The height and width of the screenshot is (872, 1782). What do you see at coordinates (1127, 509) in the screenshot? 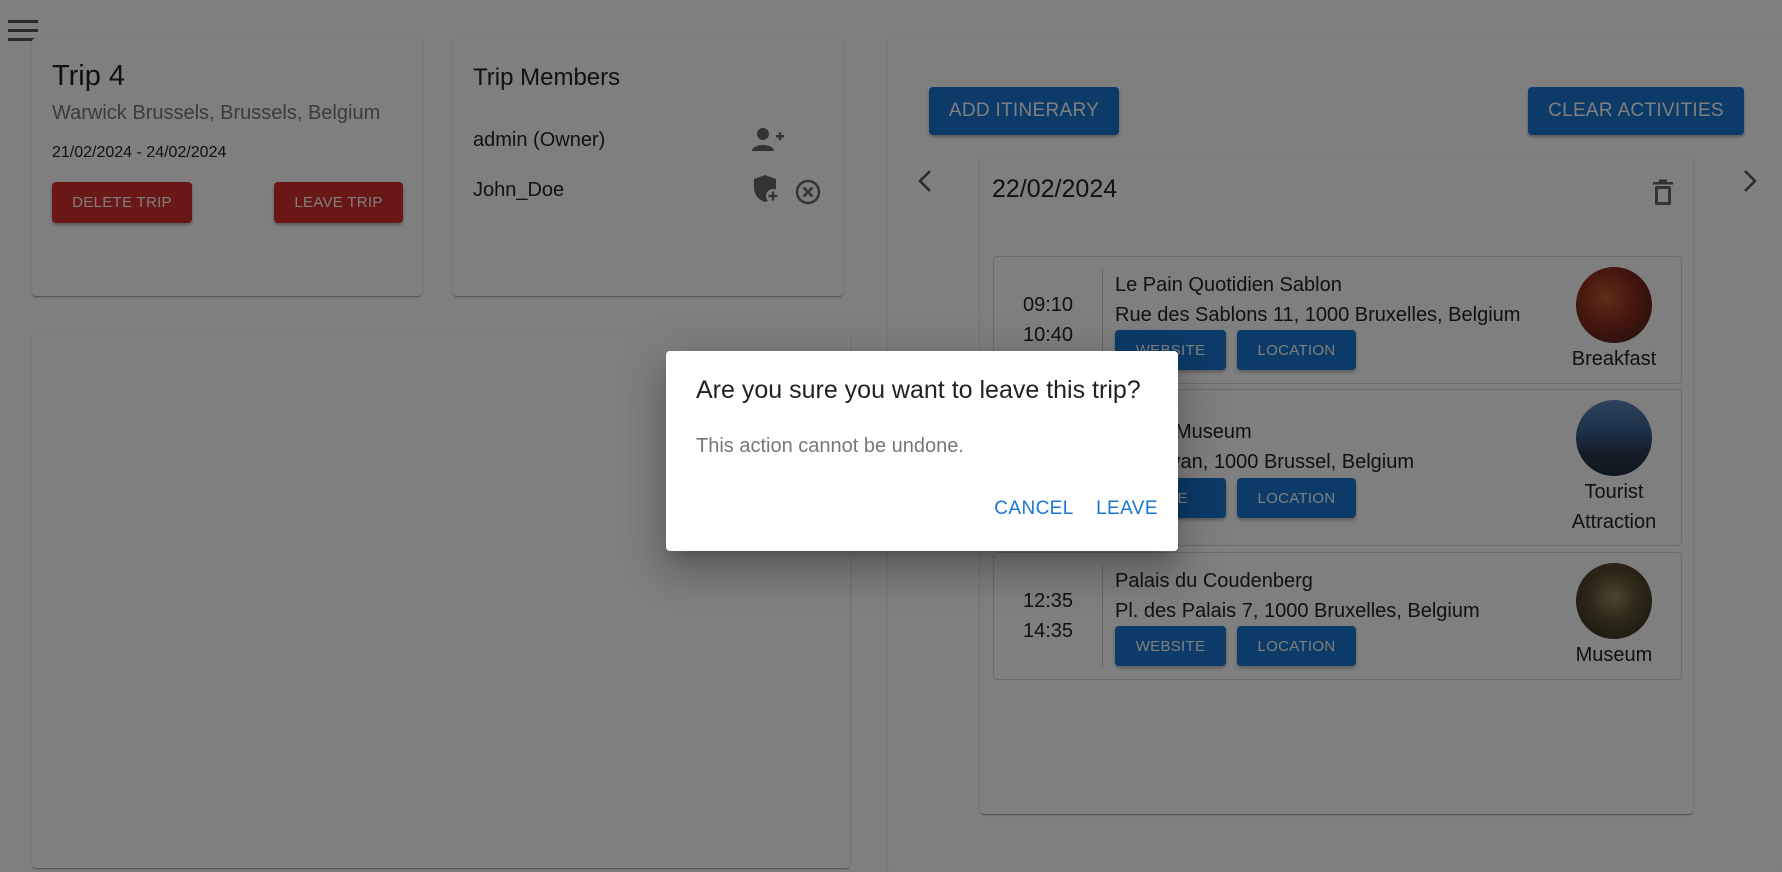
I see `leave-button: LEAVE` at bounding box center [1127, 509].